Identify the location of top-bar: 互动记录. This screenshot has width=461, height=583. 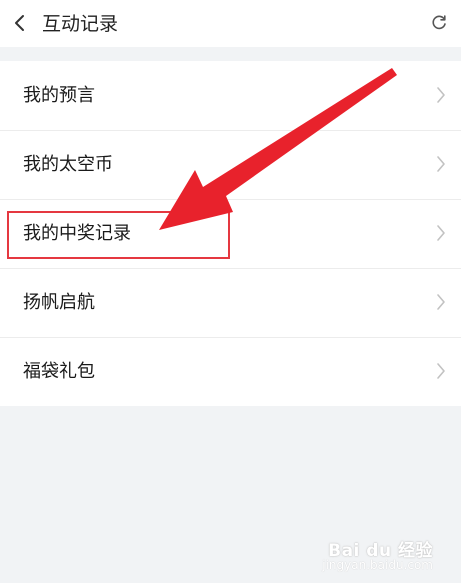
(230, 23).